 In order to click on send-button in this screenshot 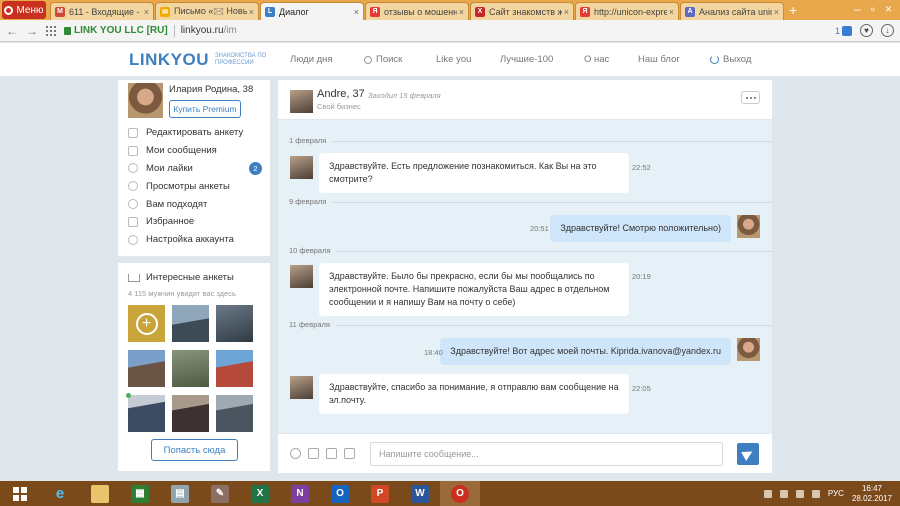, I will do `click(748, 454)`.